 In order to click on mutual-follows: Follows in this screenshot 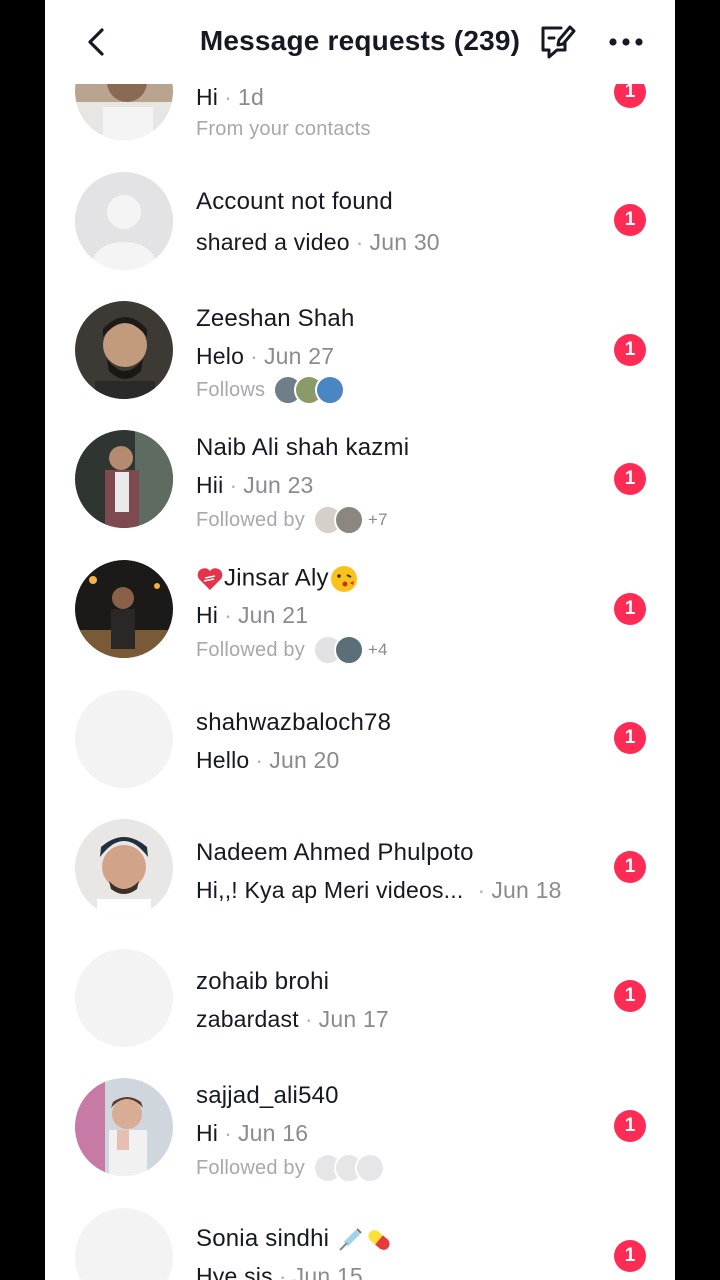, I will do `click(271, 390)`.